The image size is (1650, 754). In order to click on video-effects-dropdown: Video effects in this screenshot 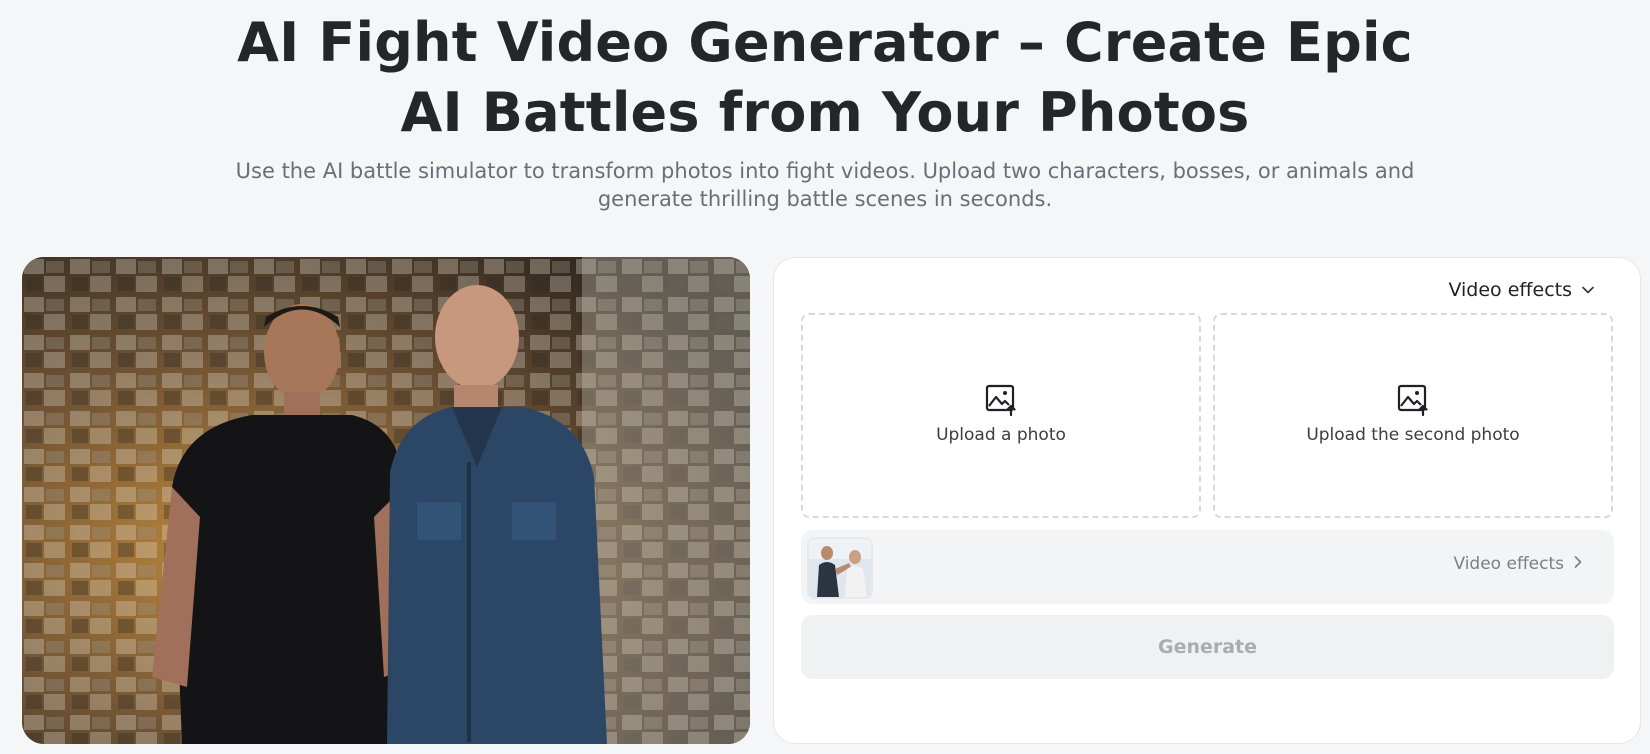, I will do `click(1522, 290)`.